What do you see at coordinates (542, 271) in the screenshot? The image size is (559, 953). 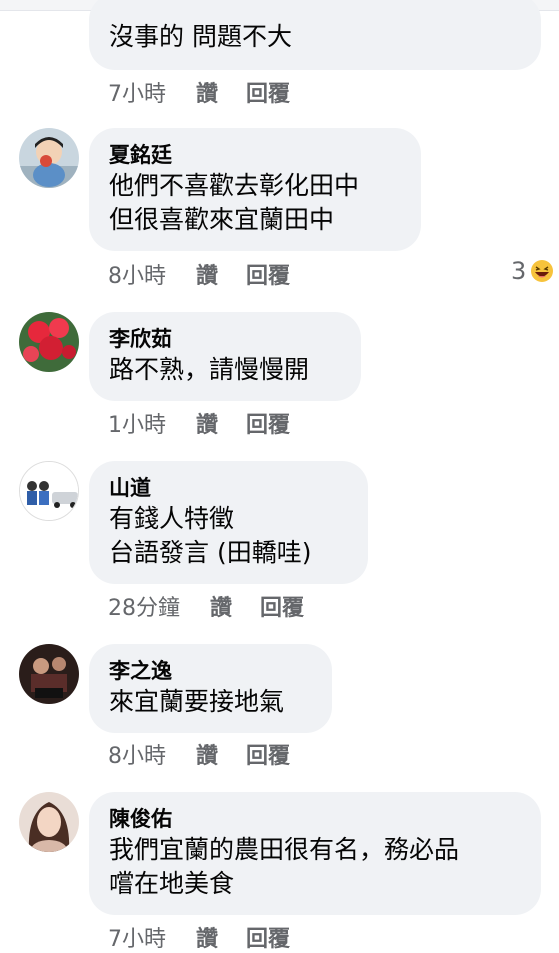 I see `laughing-emoji-icon` at bounding box center [542, 271].